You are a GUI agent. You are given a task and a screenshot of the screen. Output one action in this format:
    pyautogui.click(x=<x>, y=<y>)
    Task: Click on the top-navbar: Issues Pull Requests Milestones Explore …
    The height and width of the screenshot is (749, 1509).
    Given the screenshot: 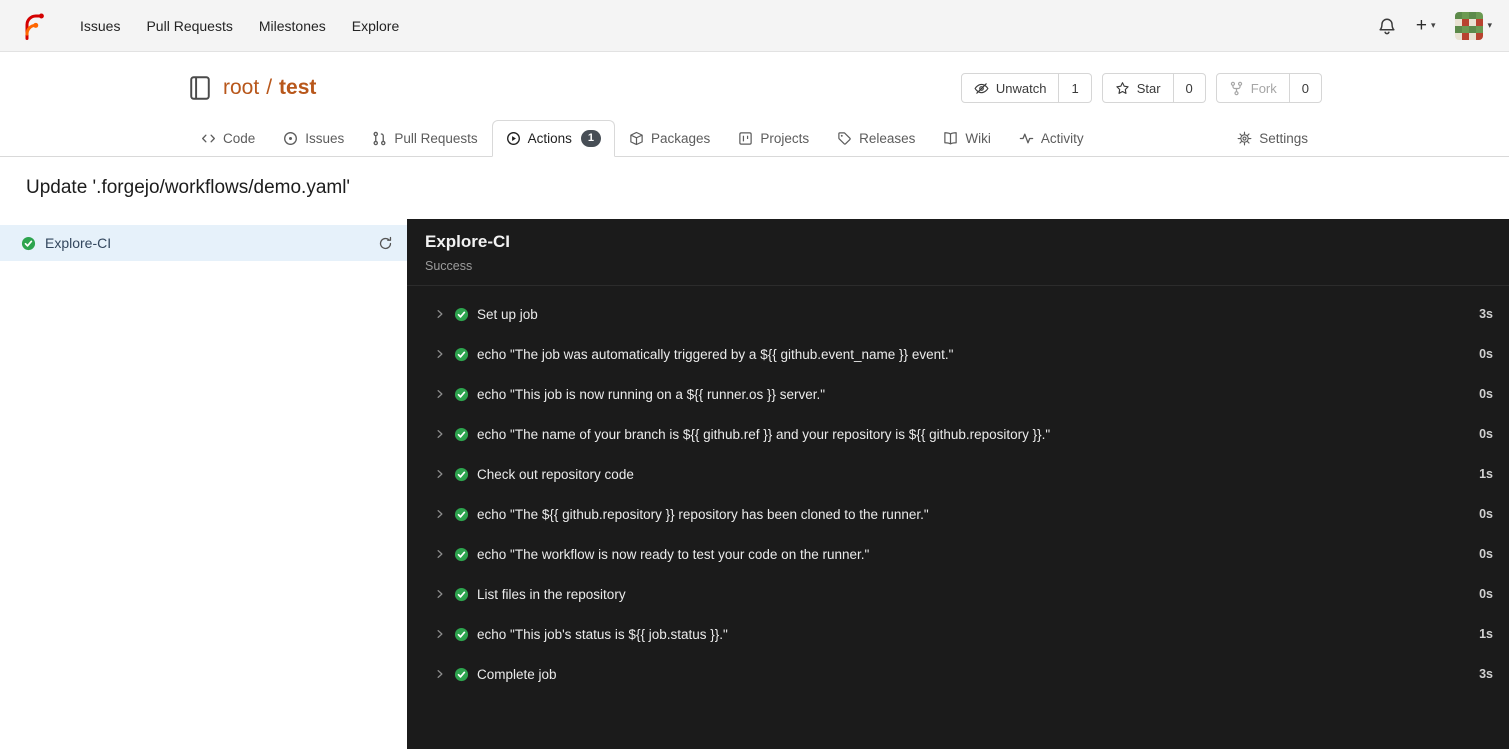 What is the action you would take?
    pyautogui.click(x=754, y=26)
    